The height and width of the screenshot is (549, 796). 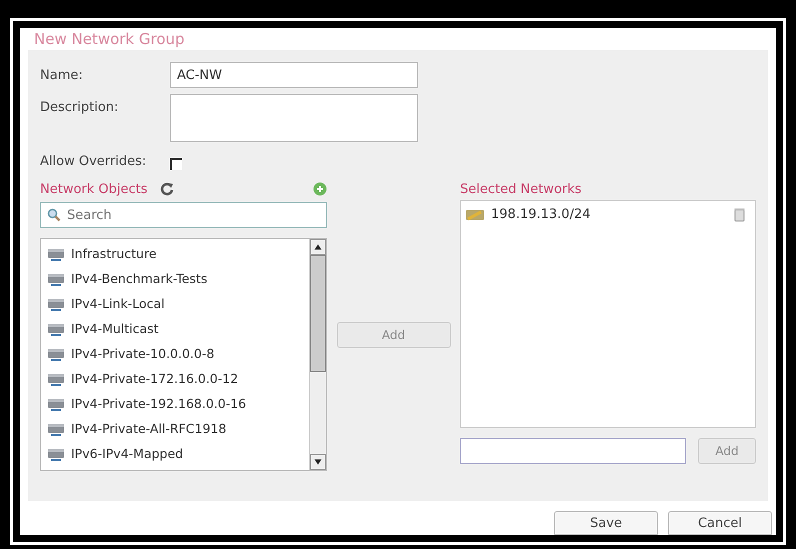 What do you see at coordinates (318, 247) in the screenshot?
I see `scroll-up-icon` at bounding box center [318, 247].